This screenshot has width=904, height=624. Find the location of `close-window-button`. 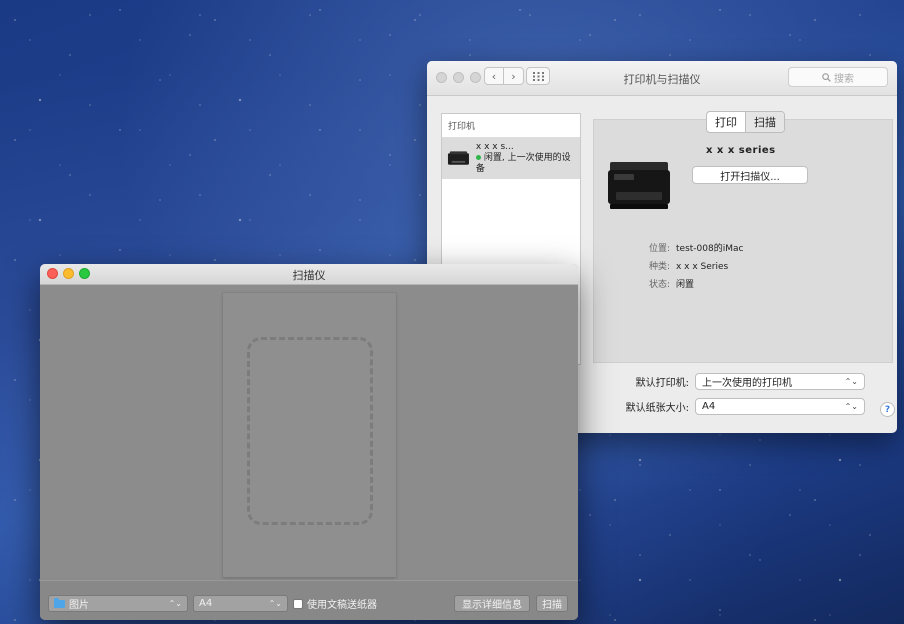

close-window-button is located at coordinates (441, 77).